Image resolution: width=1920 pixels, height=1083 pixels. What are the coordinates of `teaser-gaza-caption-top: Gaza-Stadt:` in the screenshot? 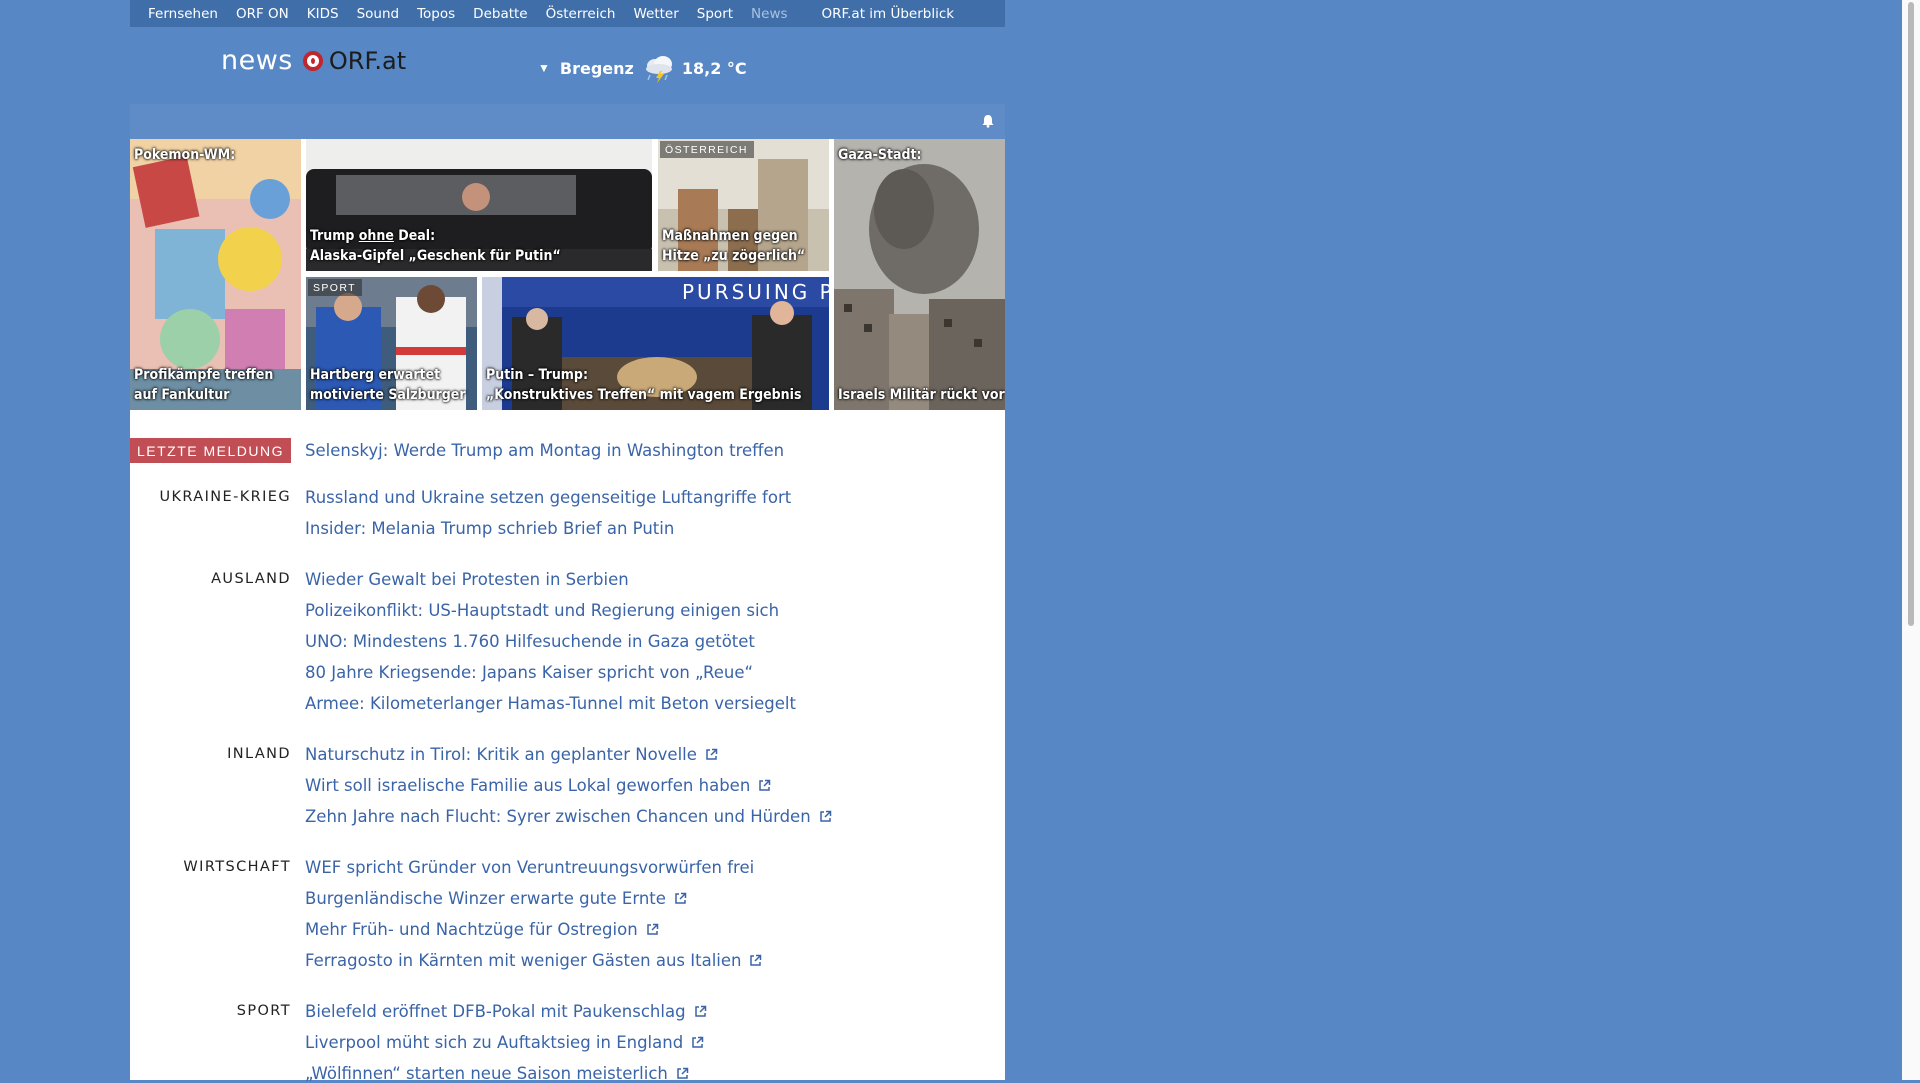 It's located at (880, 155).